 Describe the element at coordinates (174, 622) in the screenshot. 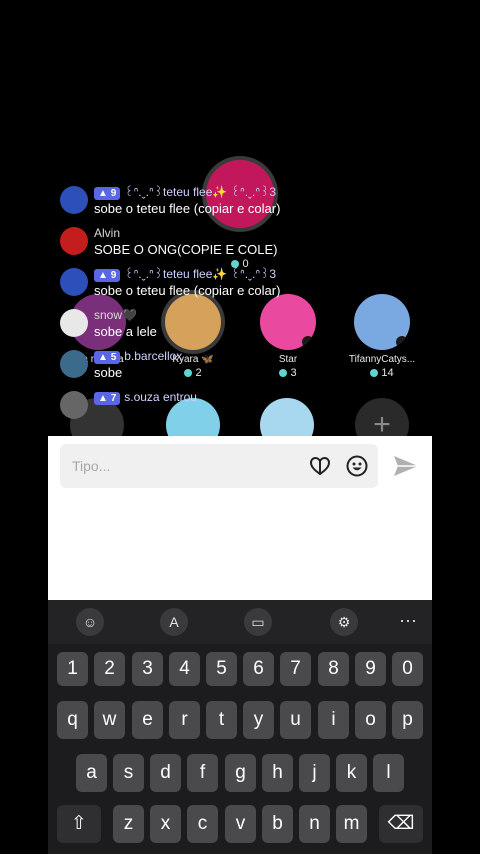

I see `translate-tool-icon: A` at that location.